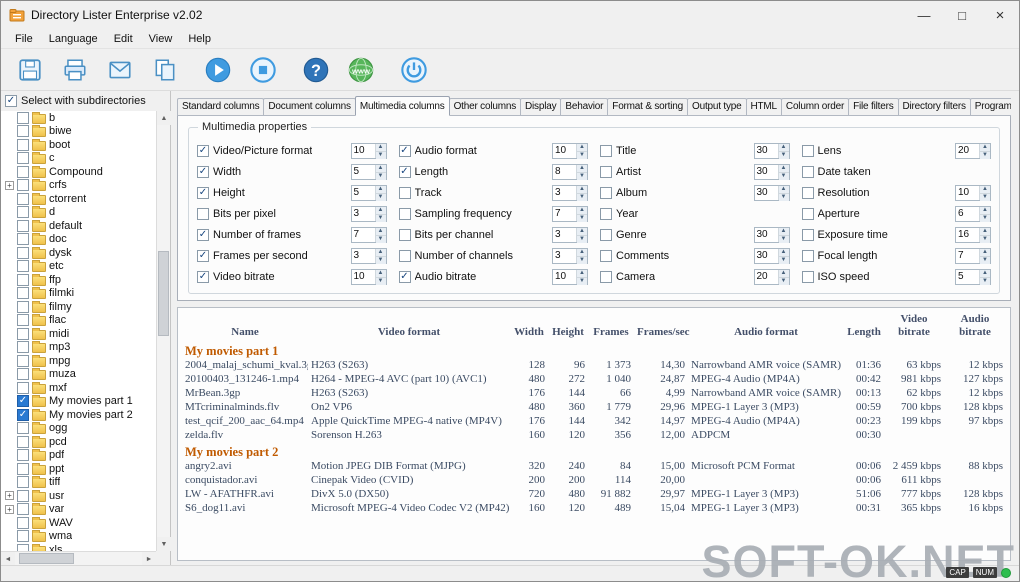  Describe the element at coordinates (78, 118) in the screenshot. I see `tree-item-b: b` at that location.